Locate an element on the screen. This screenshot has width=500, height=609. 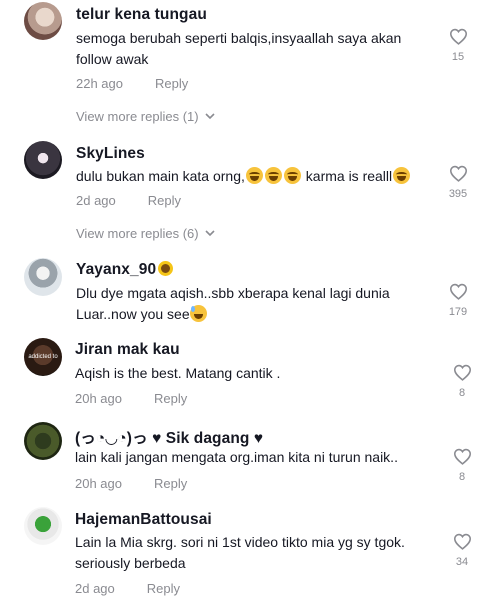
like-count: 15 is located at coordinates (458, 57).